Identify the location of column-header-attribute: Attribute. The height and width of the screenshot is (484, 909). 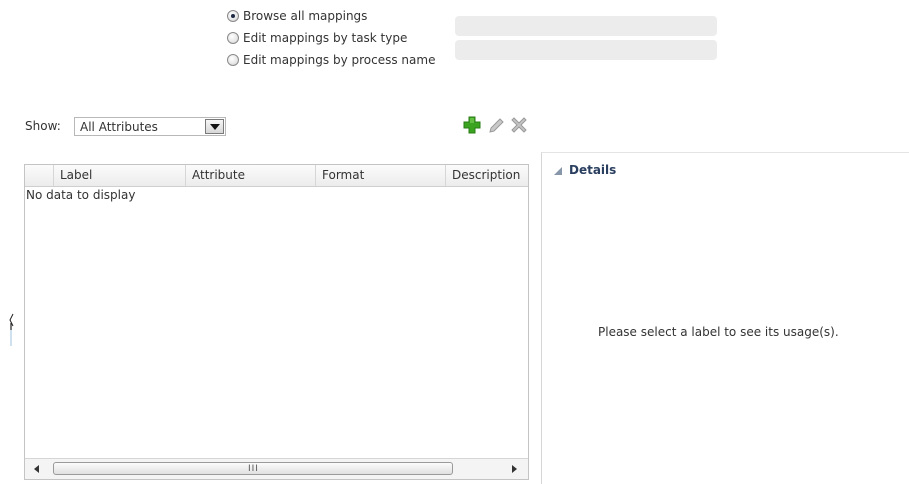
(250, 175).